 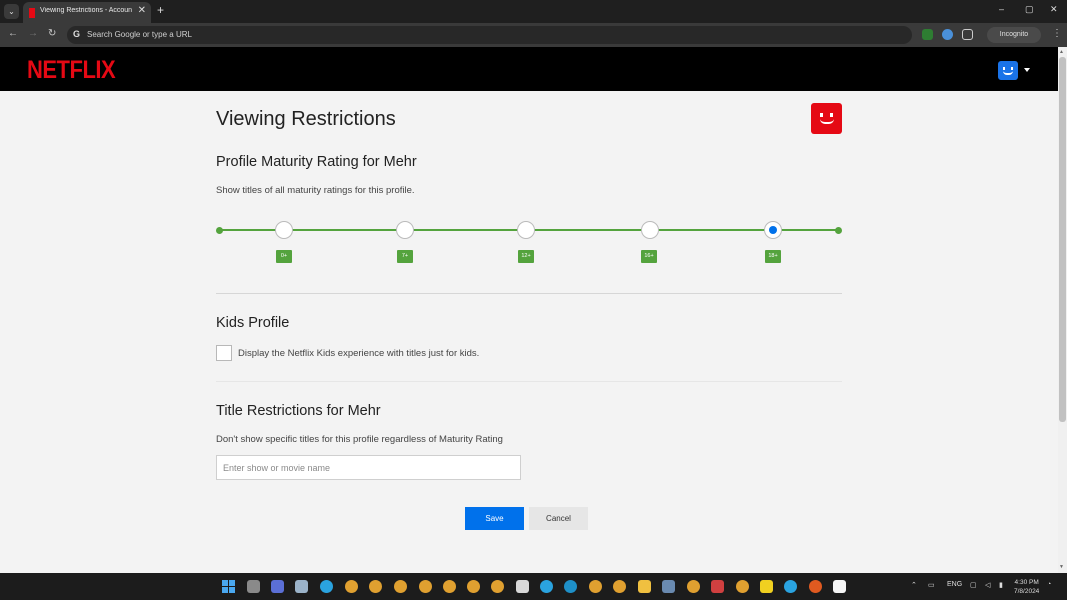 I want to click on system-clock: 4:30 PM 7/8/2024, so click(x=1026, y=587).